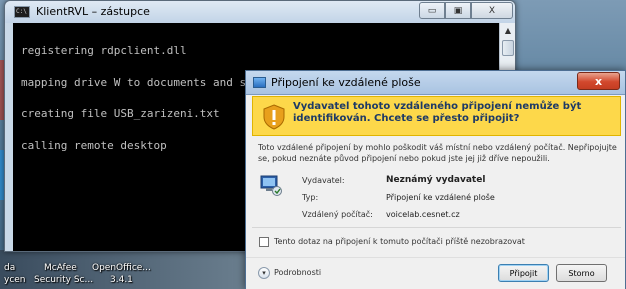 The width and height of the screenshot is (626, 289). I want to click on console-window-icon: C:\, so click(22, 12).